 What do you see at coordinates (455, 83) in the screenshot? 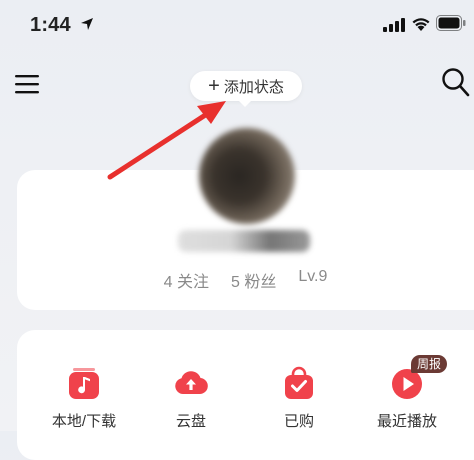
I see `search-icon` at bounding box center [455, 83].